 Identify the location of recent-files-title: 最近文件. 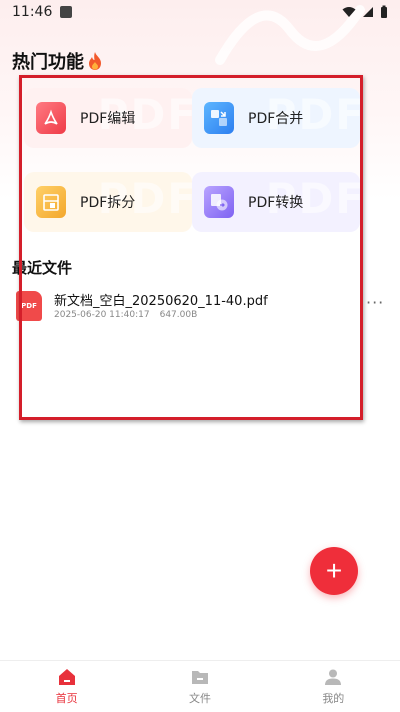
(42, 268).